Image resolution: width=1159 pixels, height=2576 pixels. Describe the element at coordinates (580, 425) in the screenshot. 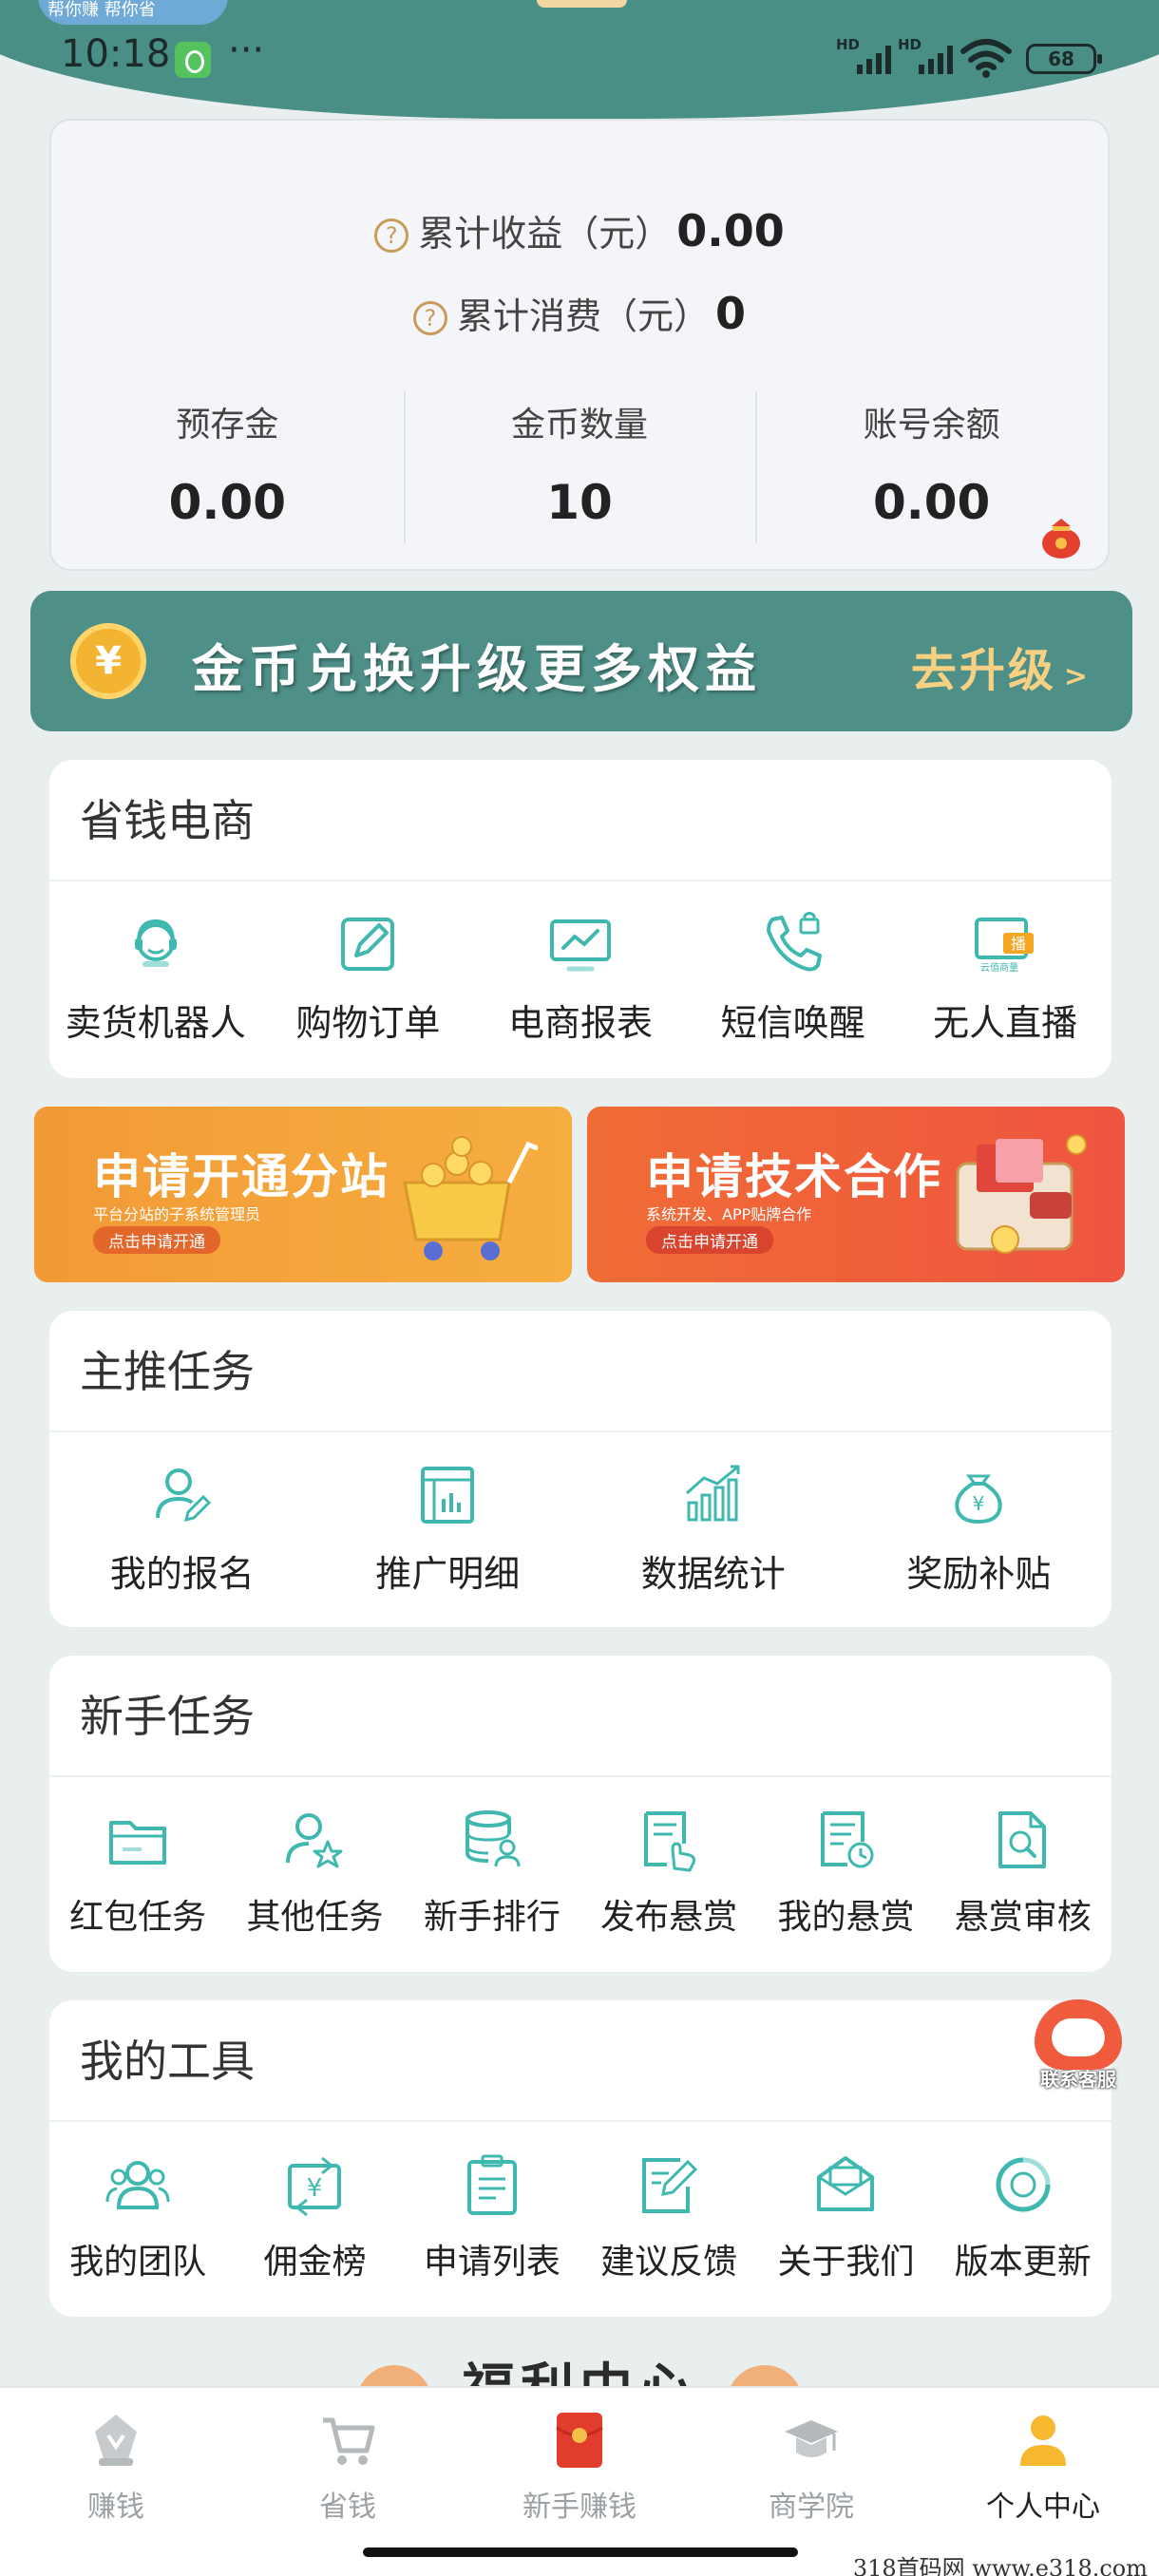

I see `stat-label: 金币数量` at that location.